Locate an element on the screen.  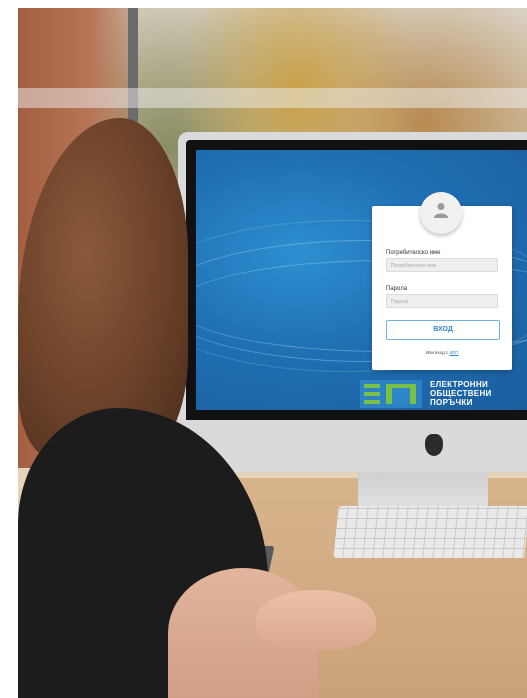
eid-text: Или вход с is located at coordinates (437, 352).